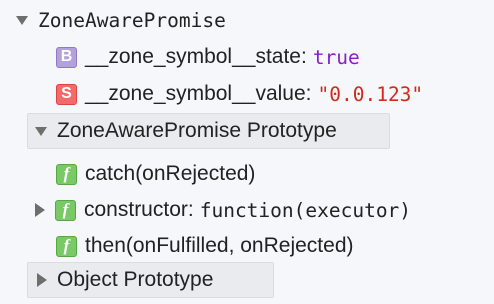 The width and height of the screenshot is (494, 304). What do you see at coordinates (135, 279) in the screenshot?
I see `object-prototype-label: Object Prototype` at bounding box center [135, 279].